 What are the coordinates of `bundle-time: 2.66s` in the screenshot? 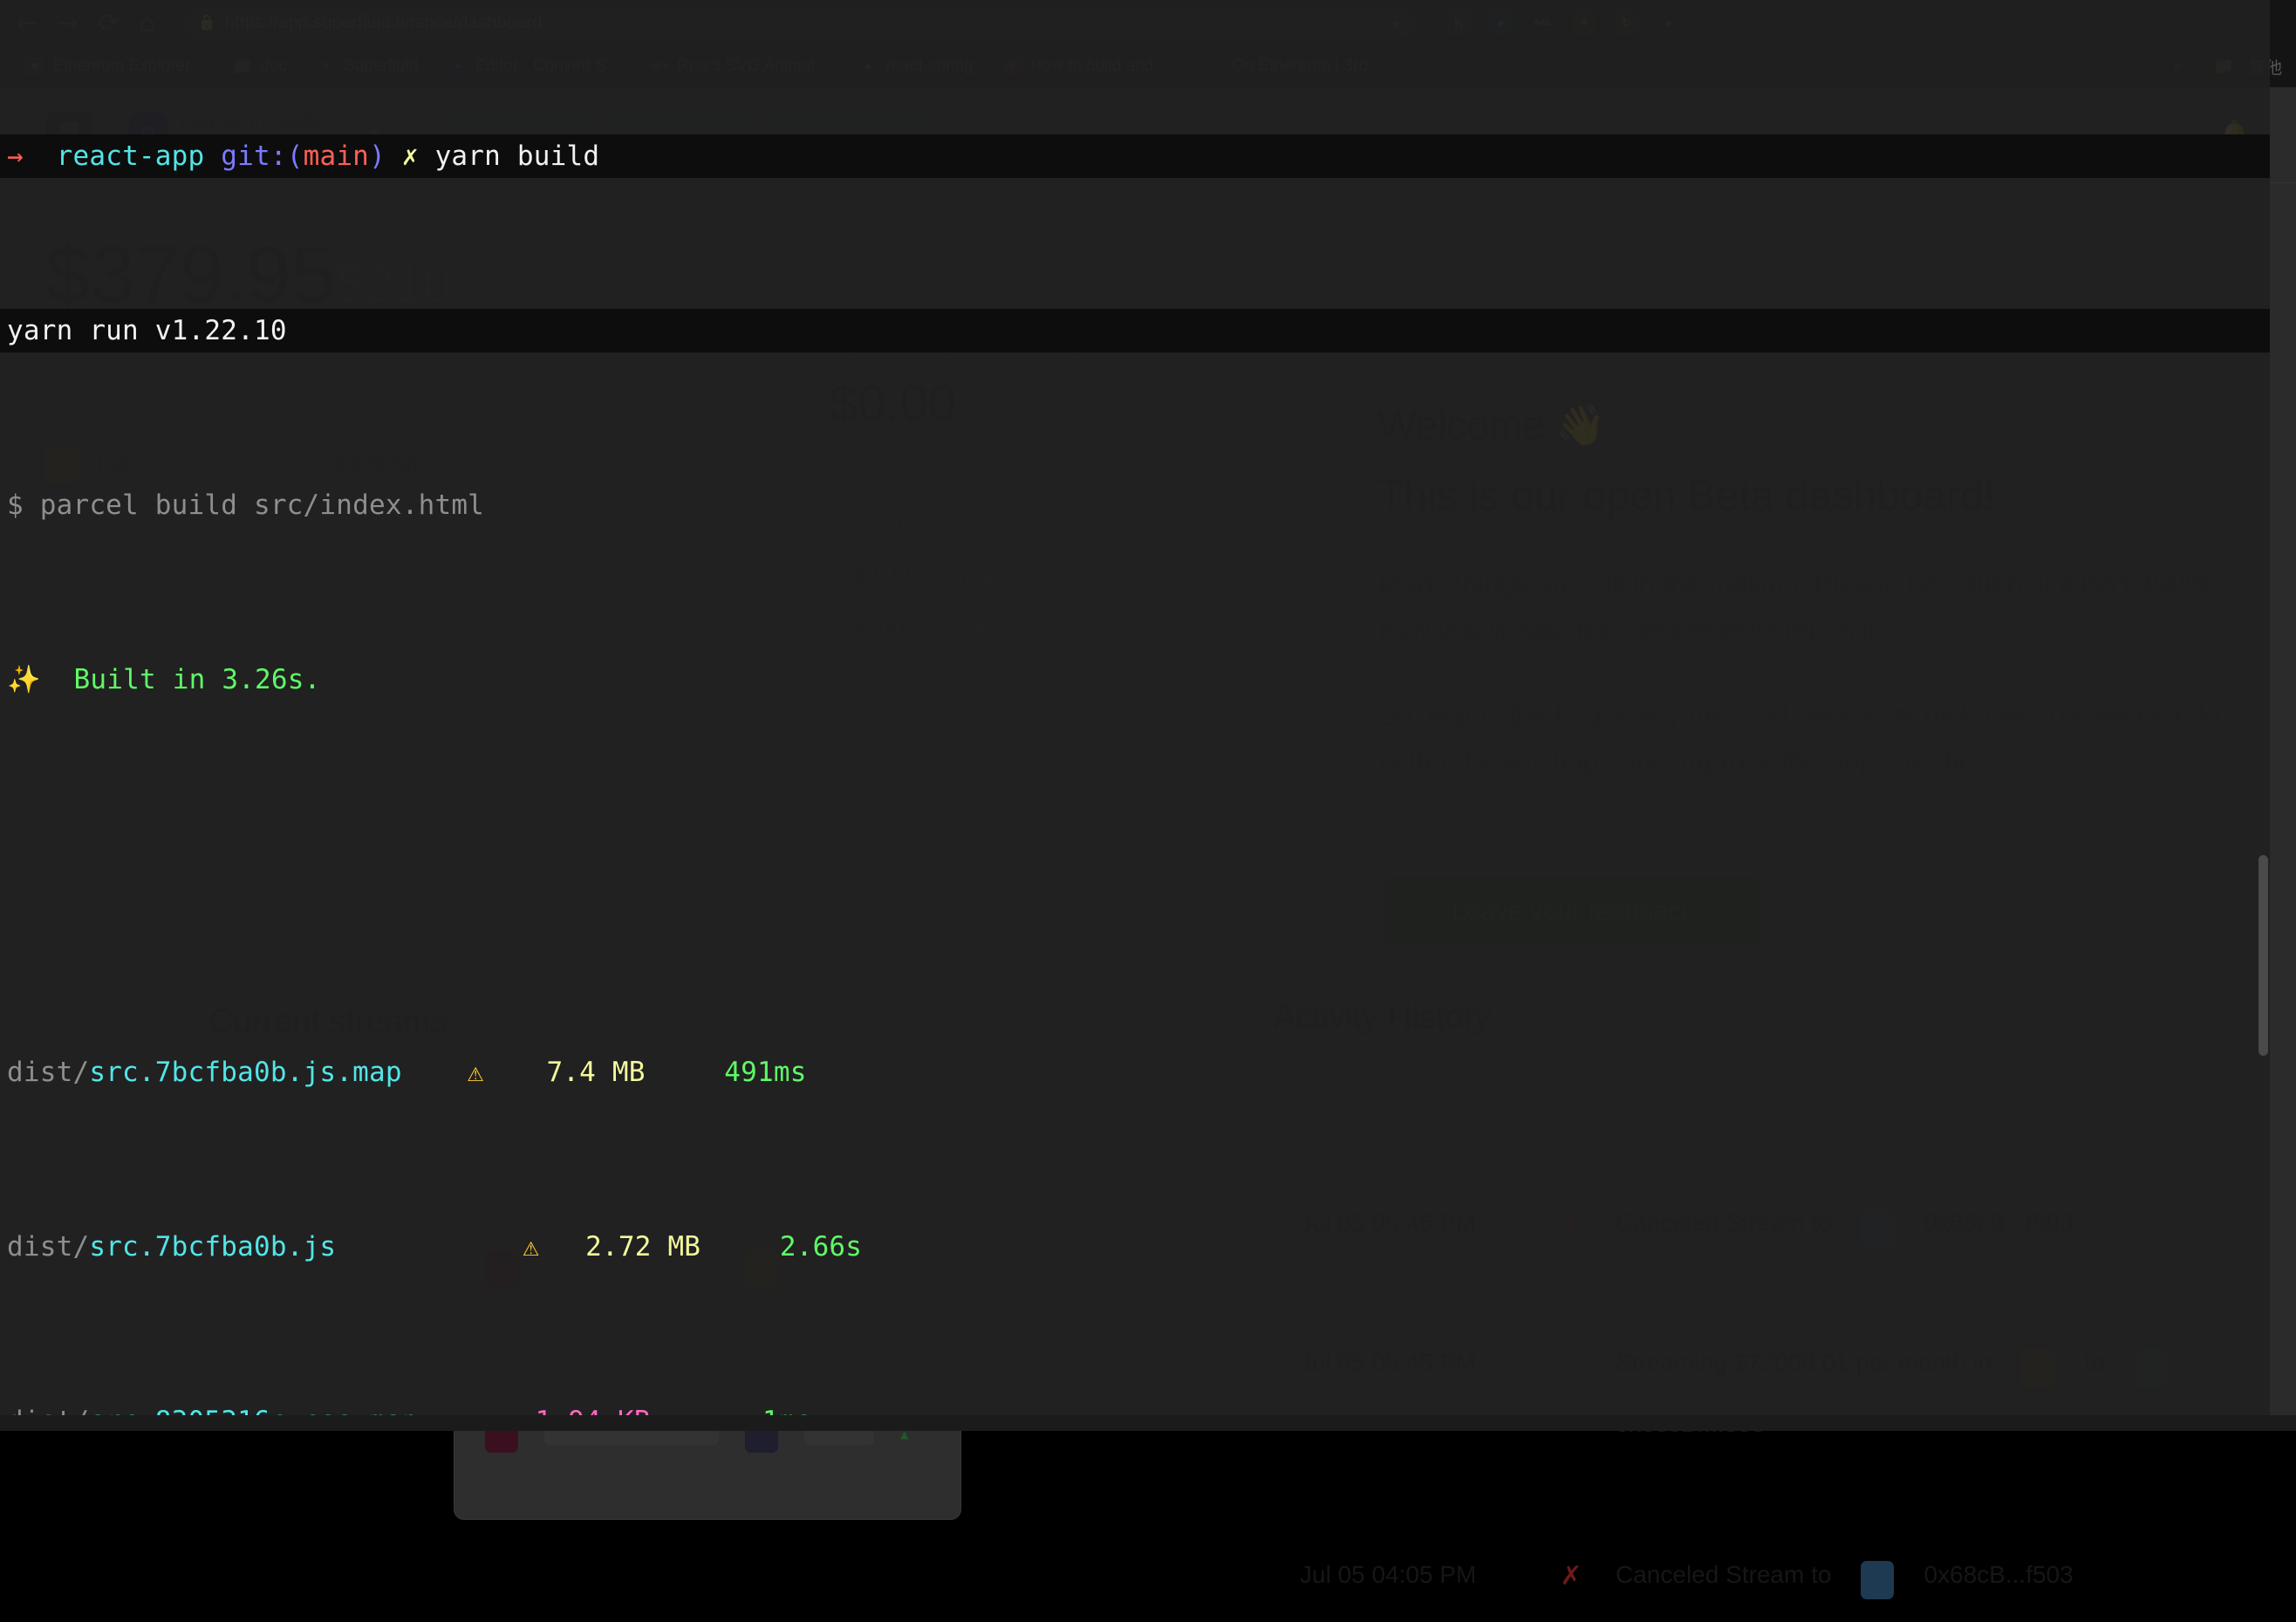 It's located at (821, 1247).